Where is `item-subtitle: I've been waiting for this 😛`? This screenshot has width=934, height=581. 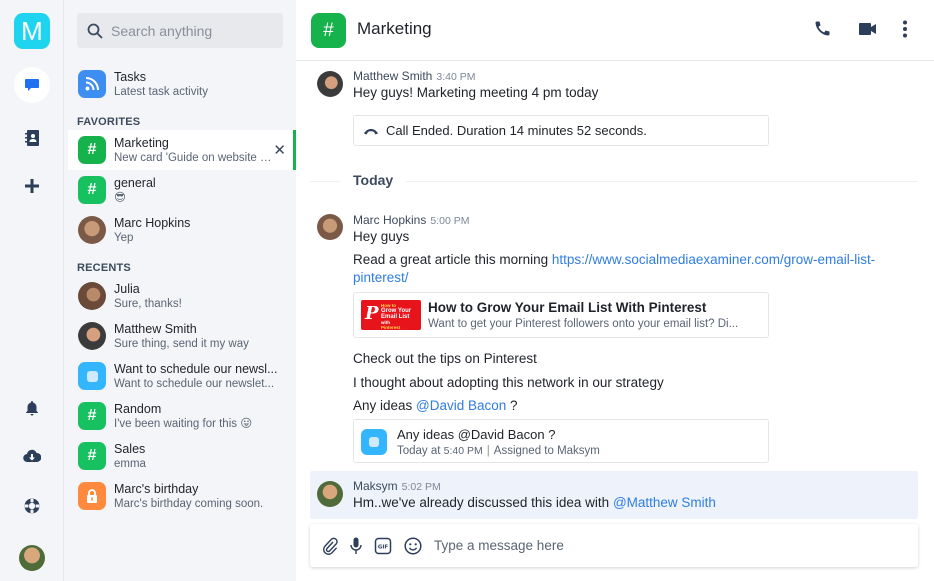
item-subtitle: I've been waiting for this 😛 is located at coordinates (183, 423).